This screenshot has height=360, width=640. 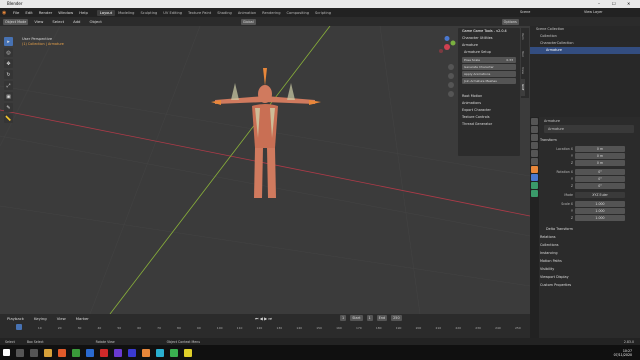 I want to click on end-frame-field: 250, so click(x=396, y=318).